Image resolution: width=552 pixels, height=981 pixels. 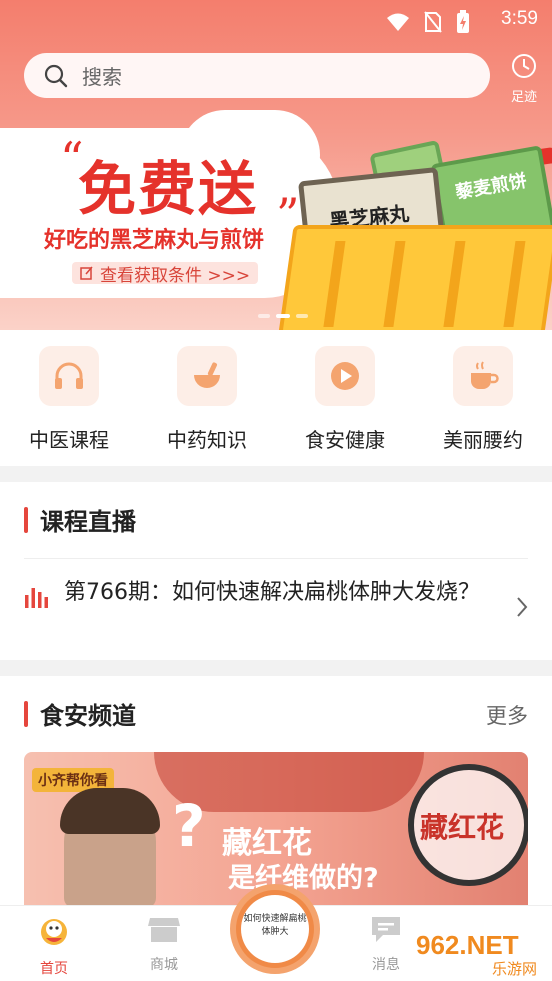 What do you see at coordinates (386, 929) in the screenshot?
I see `message-icon` at bounding box center [386, 929].